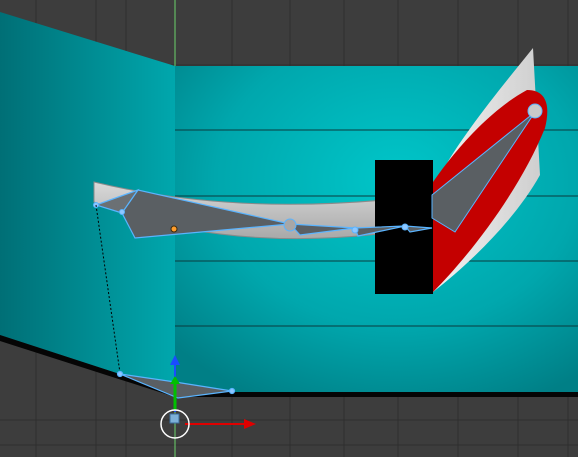 The width and height of the screenshot is (578, 457). What do you see at coordinates (174, 418) in the screenshot?
I see `gizmo-center-handle` at bounding box center [174, 418].